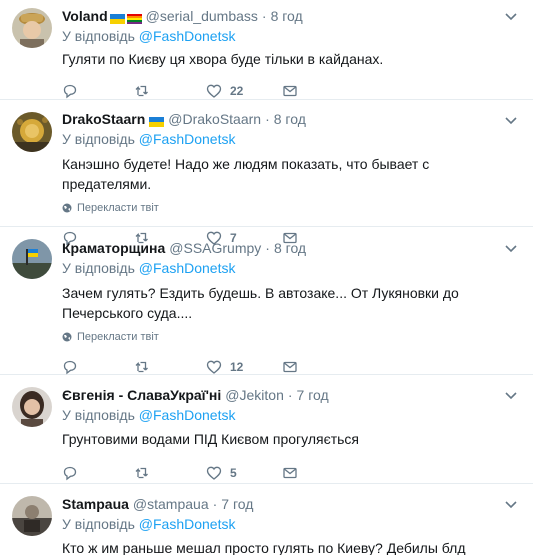 The width and height of the screenshot is (533, 555). I want to click on tweet-header: Євгенія - СлаваУкраї'ні @Jekiton · 7 год, so click(297, 395).